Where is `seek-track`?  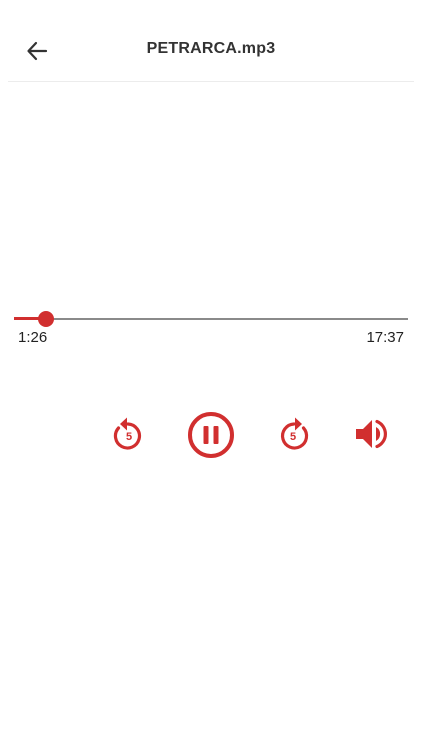 seek-track is located at coordinates (211, 319).